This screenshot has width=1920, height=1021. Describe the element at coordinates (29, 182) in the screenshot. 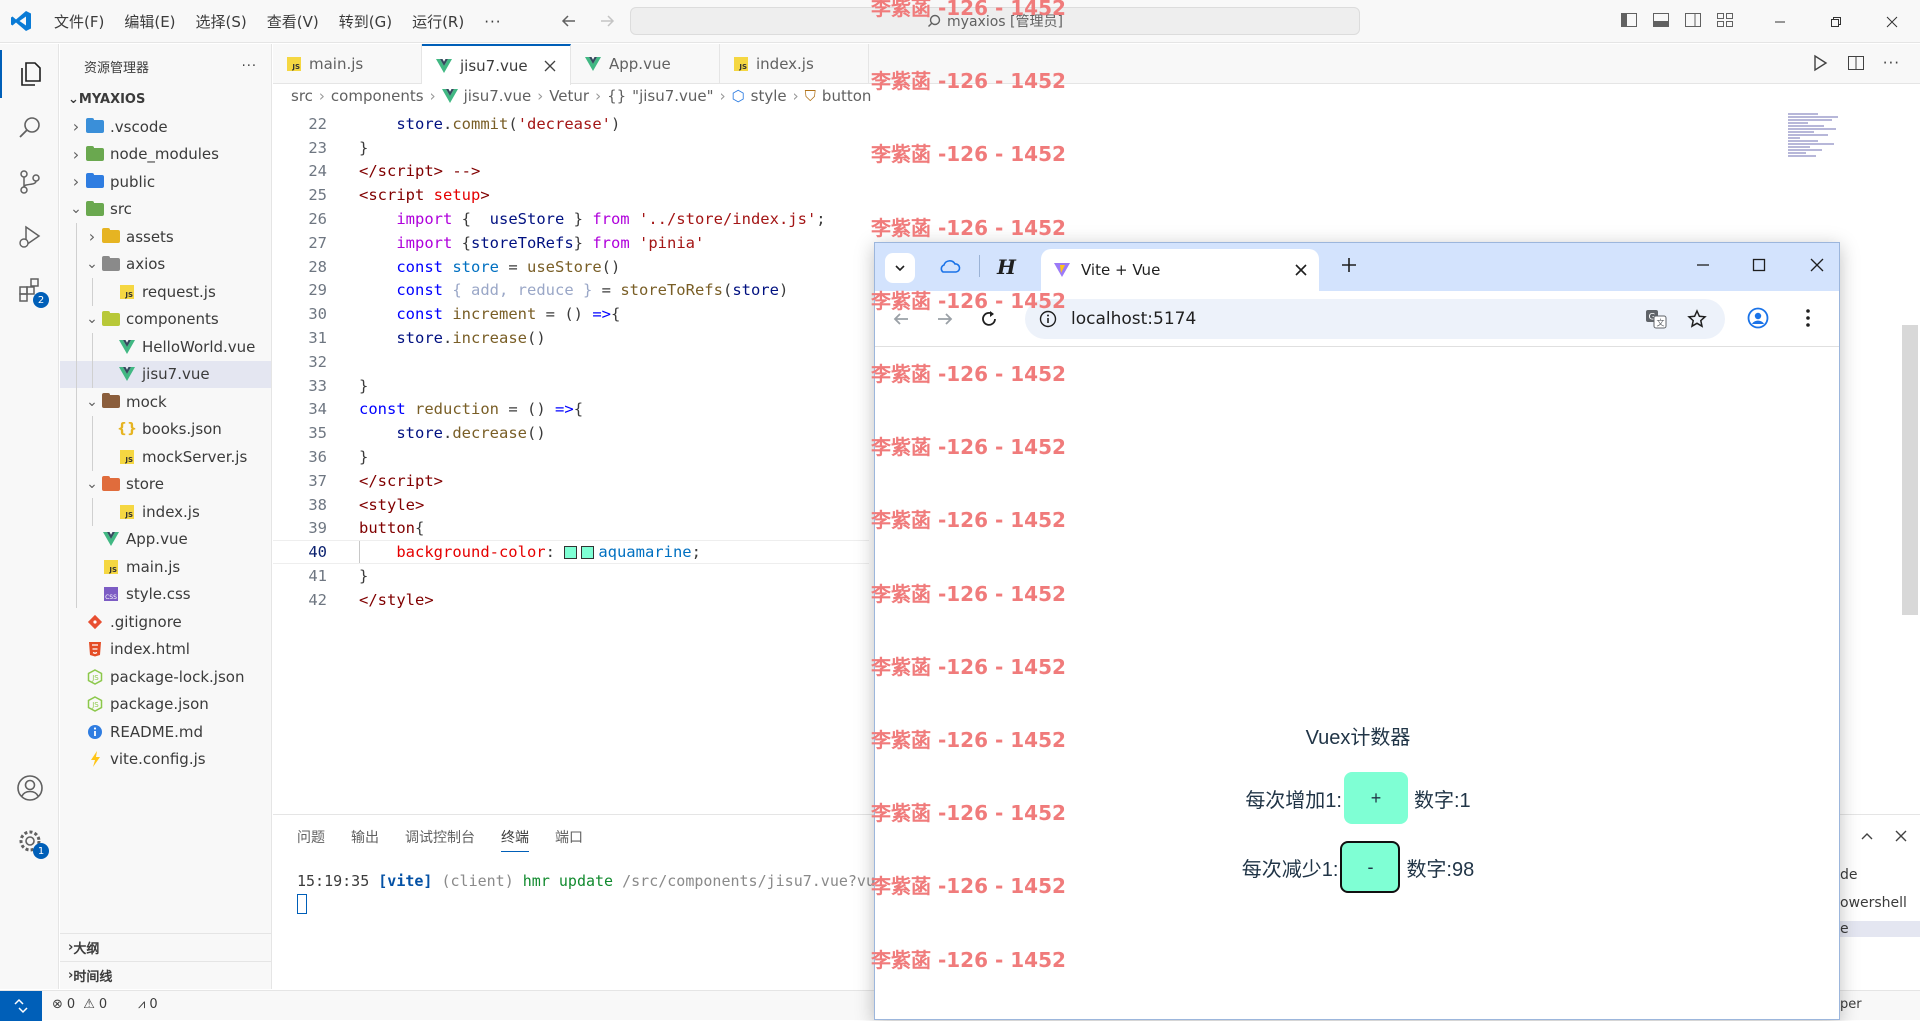

I see `source-control-icon` at that location.